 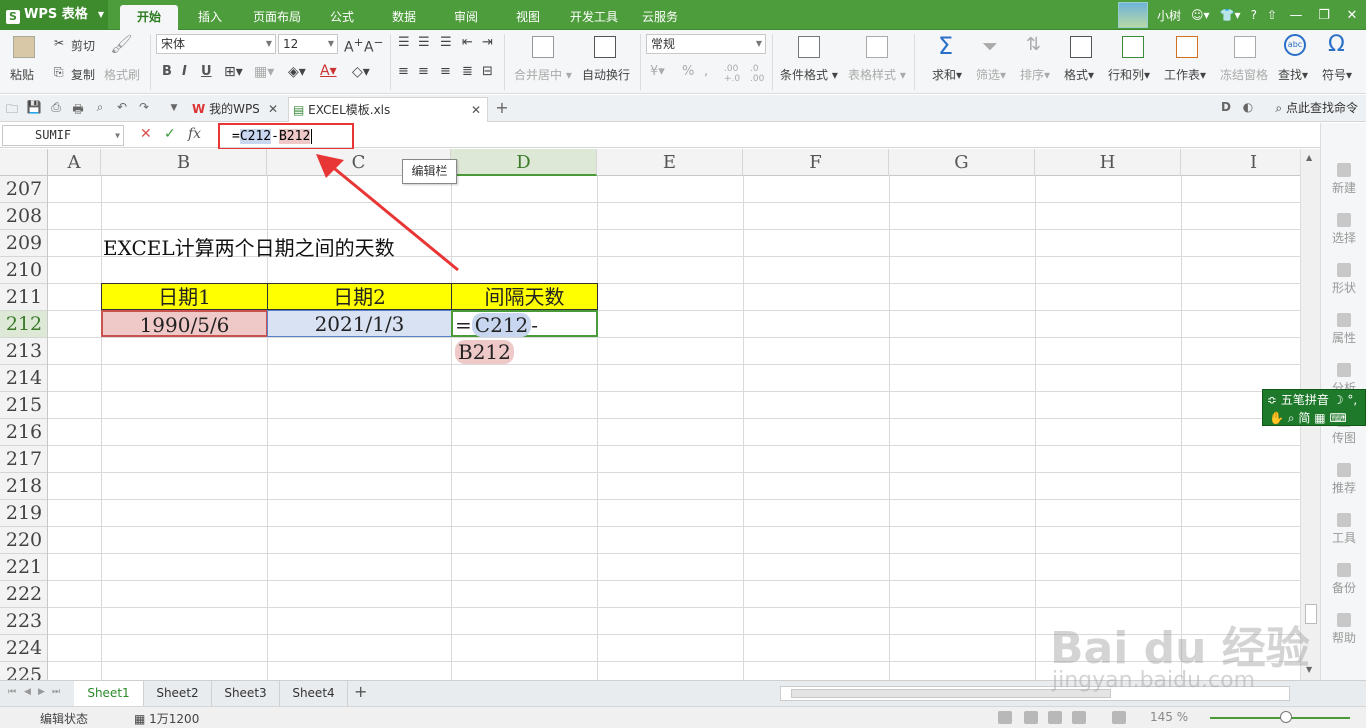 What do you see at coordinates (12, 108) in the screenshot?
I see `folder-icon: 🗀` at bounding box center [12, 108].